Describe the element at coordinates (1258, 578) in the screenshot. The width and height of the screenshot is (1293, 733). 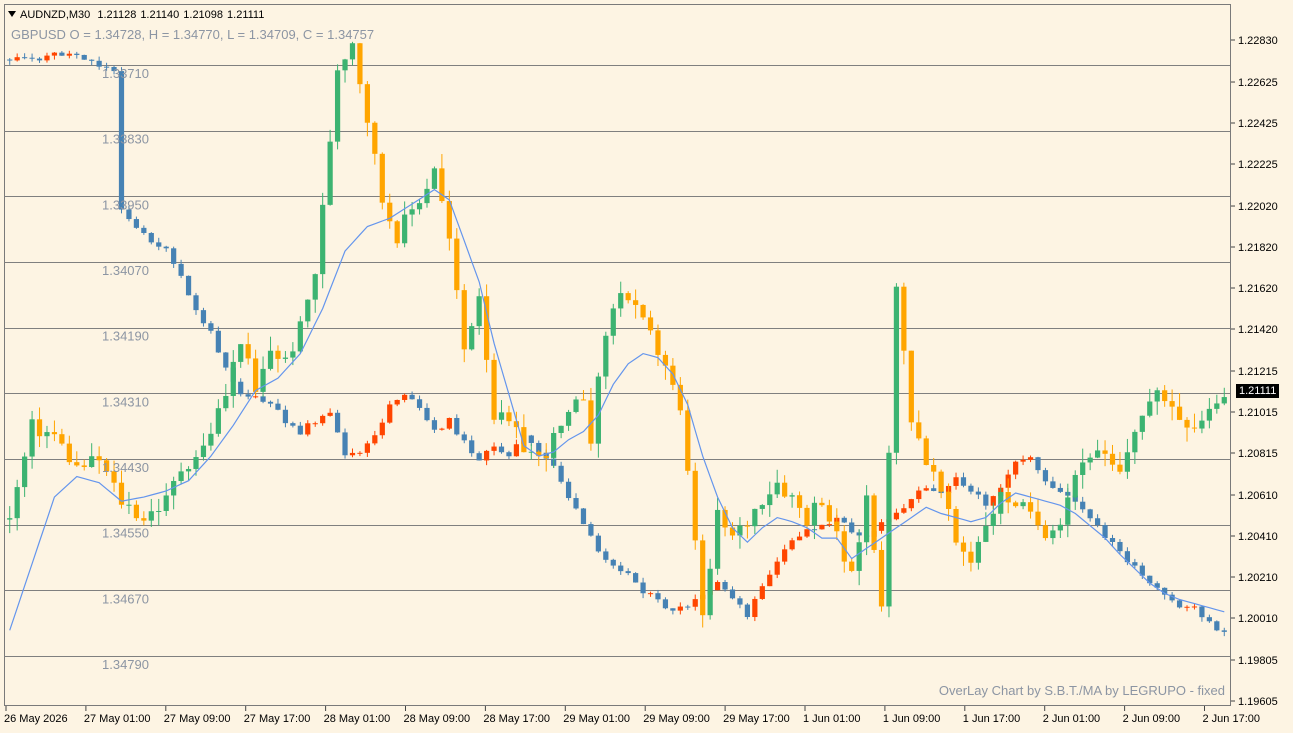
I see `price-label: 1.20210` at that location.